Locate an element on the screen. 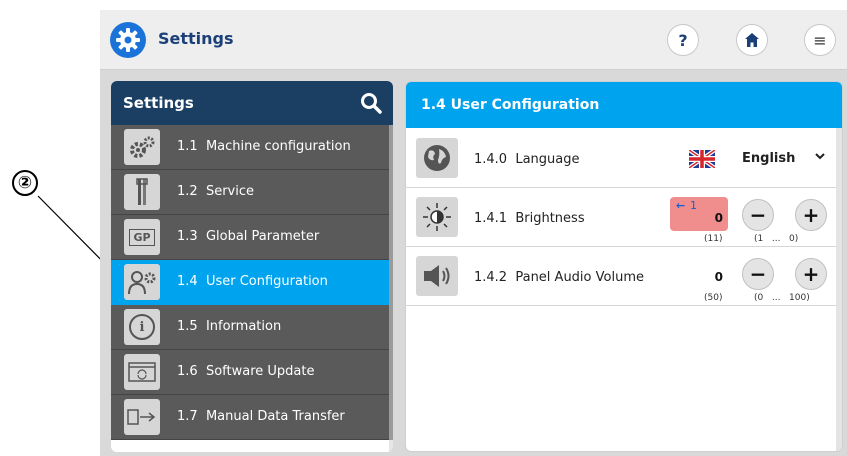 The height and width of the screenshot is (456, 847). sidebar-item-label: 1.6 Software Update is located at coordinates (246, 371).